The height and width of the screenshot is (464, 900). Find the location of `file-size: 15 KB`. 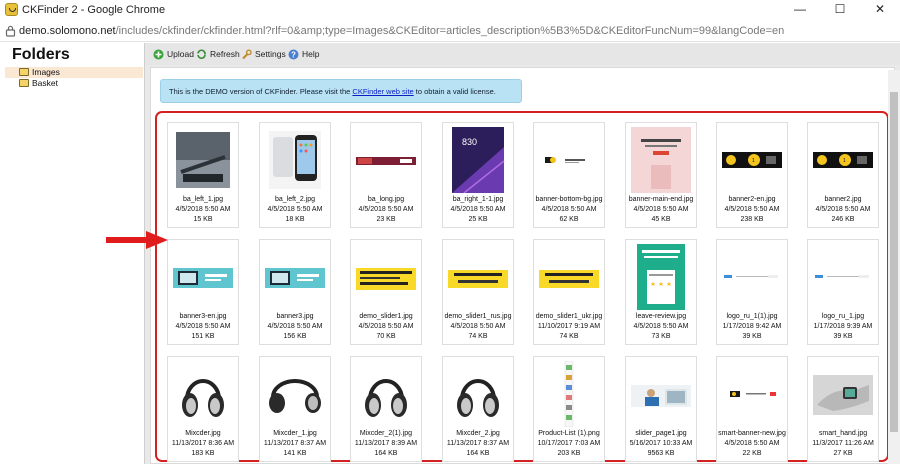

file-size: 15 KB is located at coordinates (203, 219).